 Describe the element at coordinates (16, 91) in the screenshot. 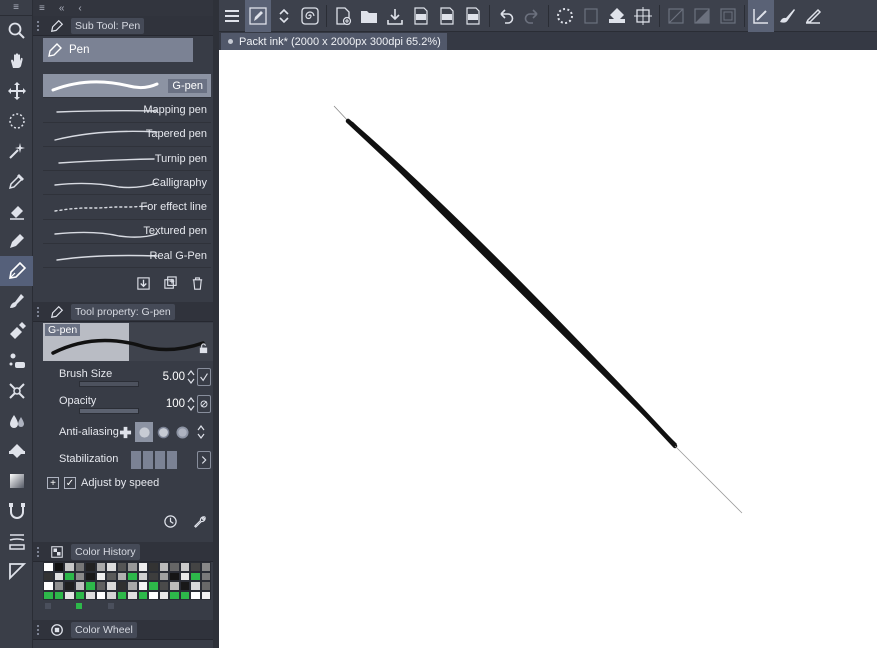

I see `move-tool` at that location.